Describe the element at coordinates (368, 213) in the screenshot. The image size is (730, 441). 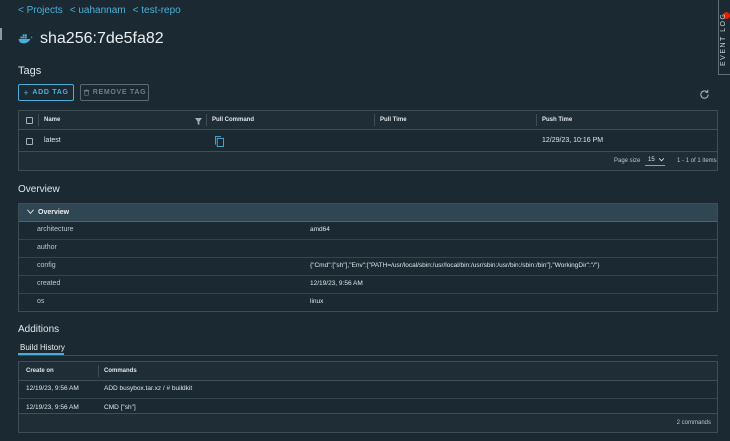
I see `overview-accordion-header: Overview` at that location.